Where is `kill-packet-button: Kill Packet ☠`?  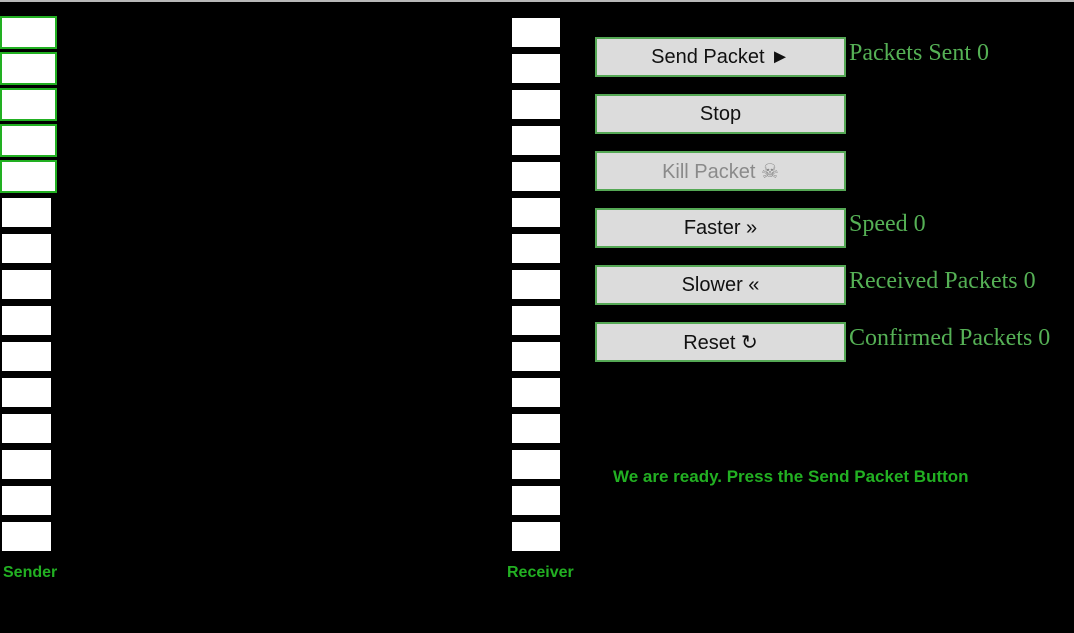
kill-packet-button: Kill Packet ☠ is located at coordinates (720, 171).